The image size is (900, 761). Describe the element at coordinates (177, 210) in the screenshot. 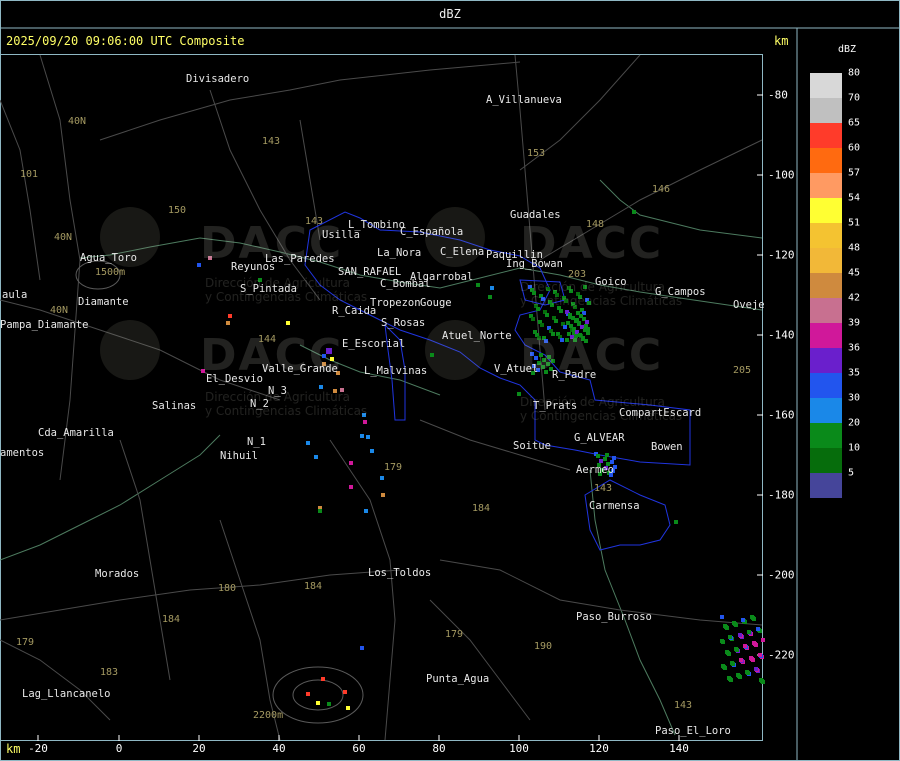

I see `route-label: 150` at that location.